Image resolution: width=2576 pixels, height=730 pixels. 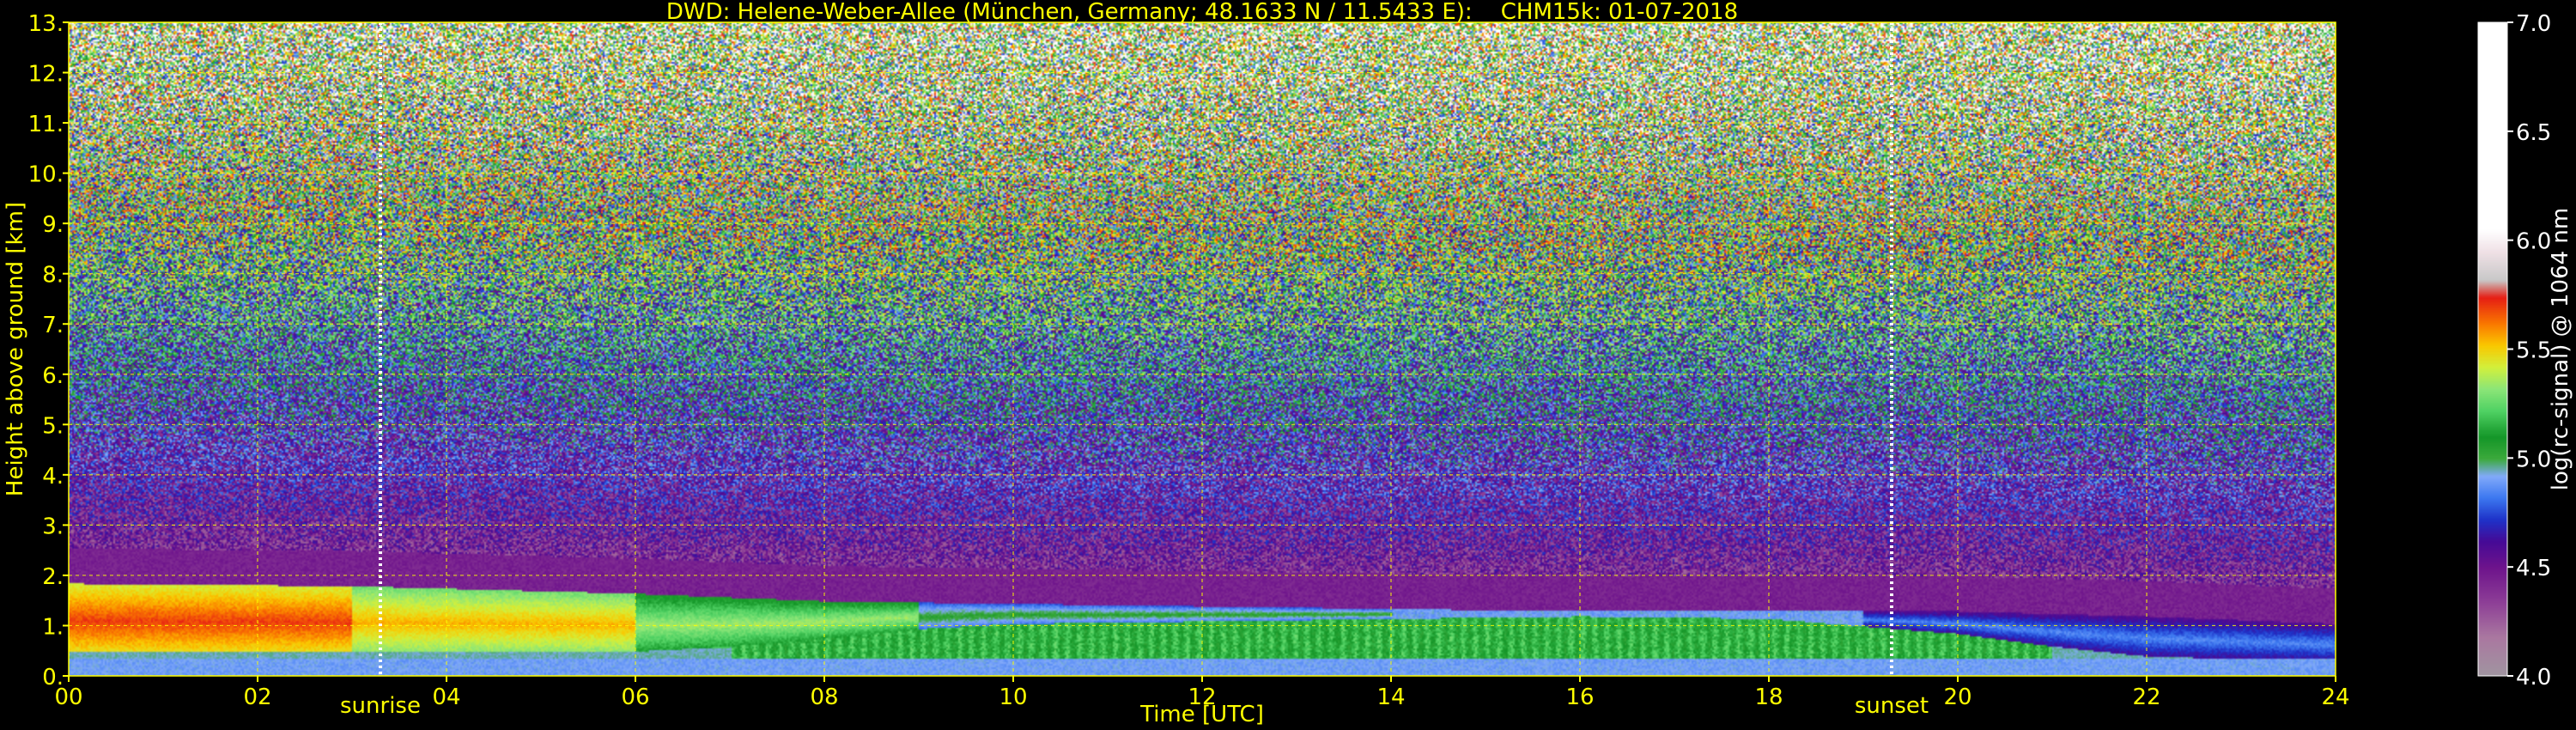 What do you see at coordinates (2533, 568) in the screenshot?
I see `colorbar-tick-label: 4.5` at bounding box center [2533, 568].